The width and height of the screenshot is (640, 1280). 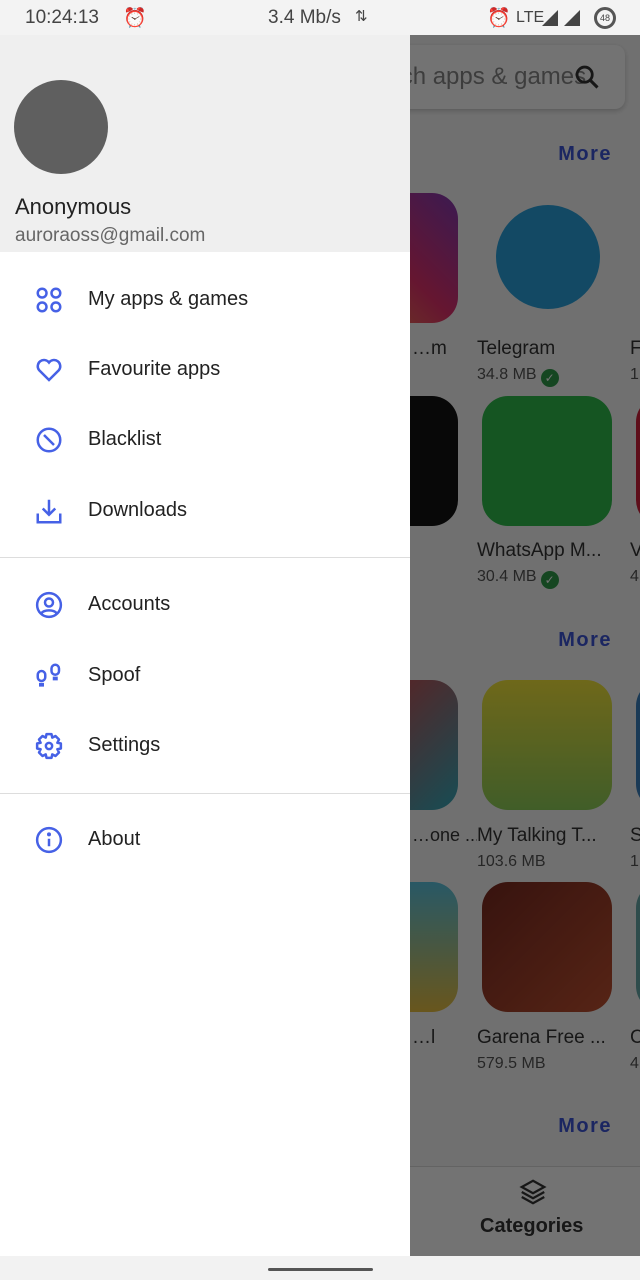 I want to click on drawer-item-spoof: Spoof, so click(x=205, y=676).